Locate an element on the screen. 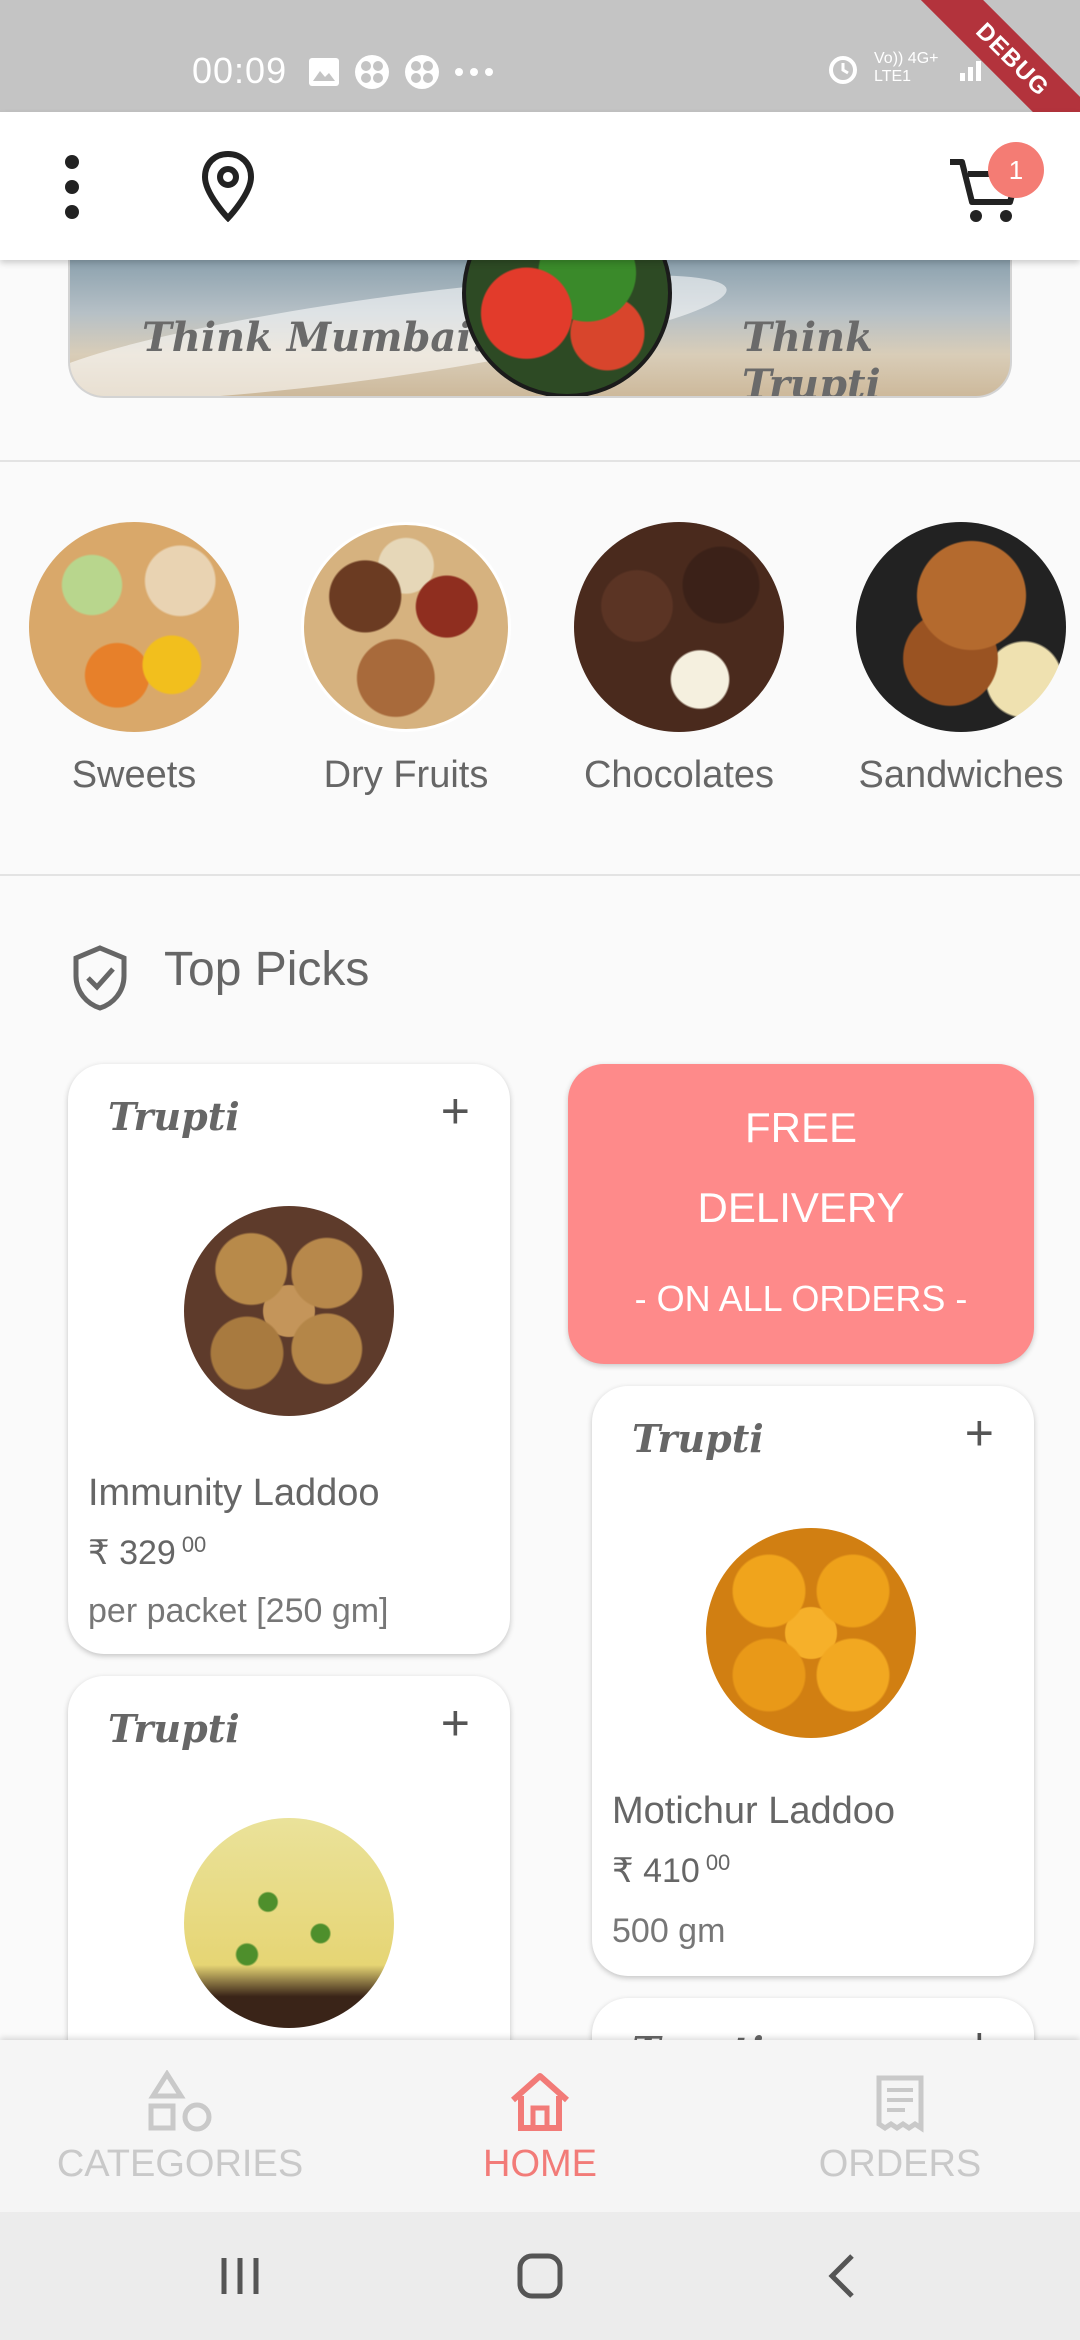 This screenshot has height=2340, width=1080. product-price: ₹ 410 00 is located at coordinates (671, 1870).